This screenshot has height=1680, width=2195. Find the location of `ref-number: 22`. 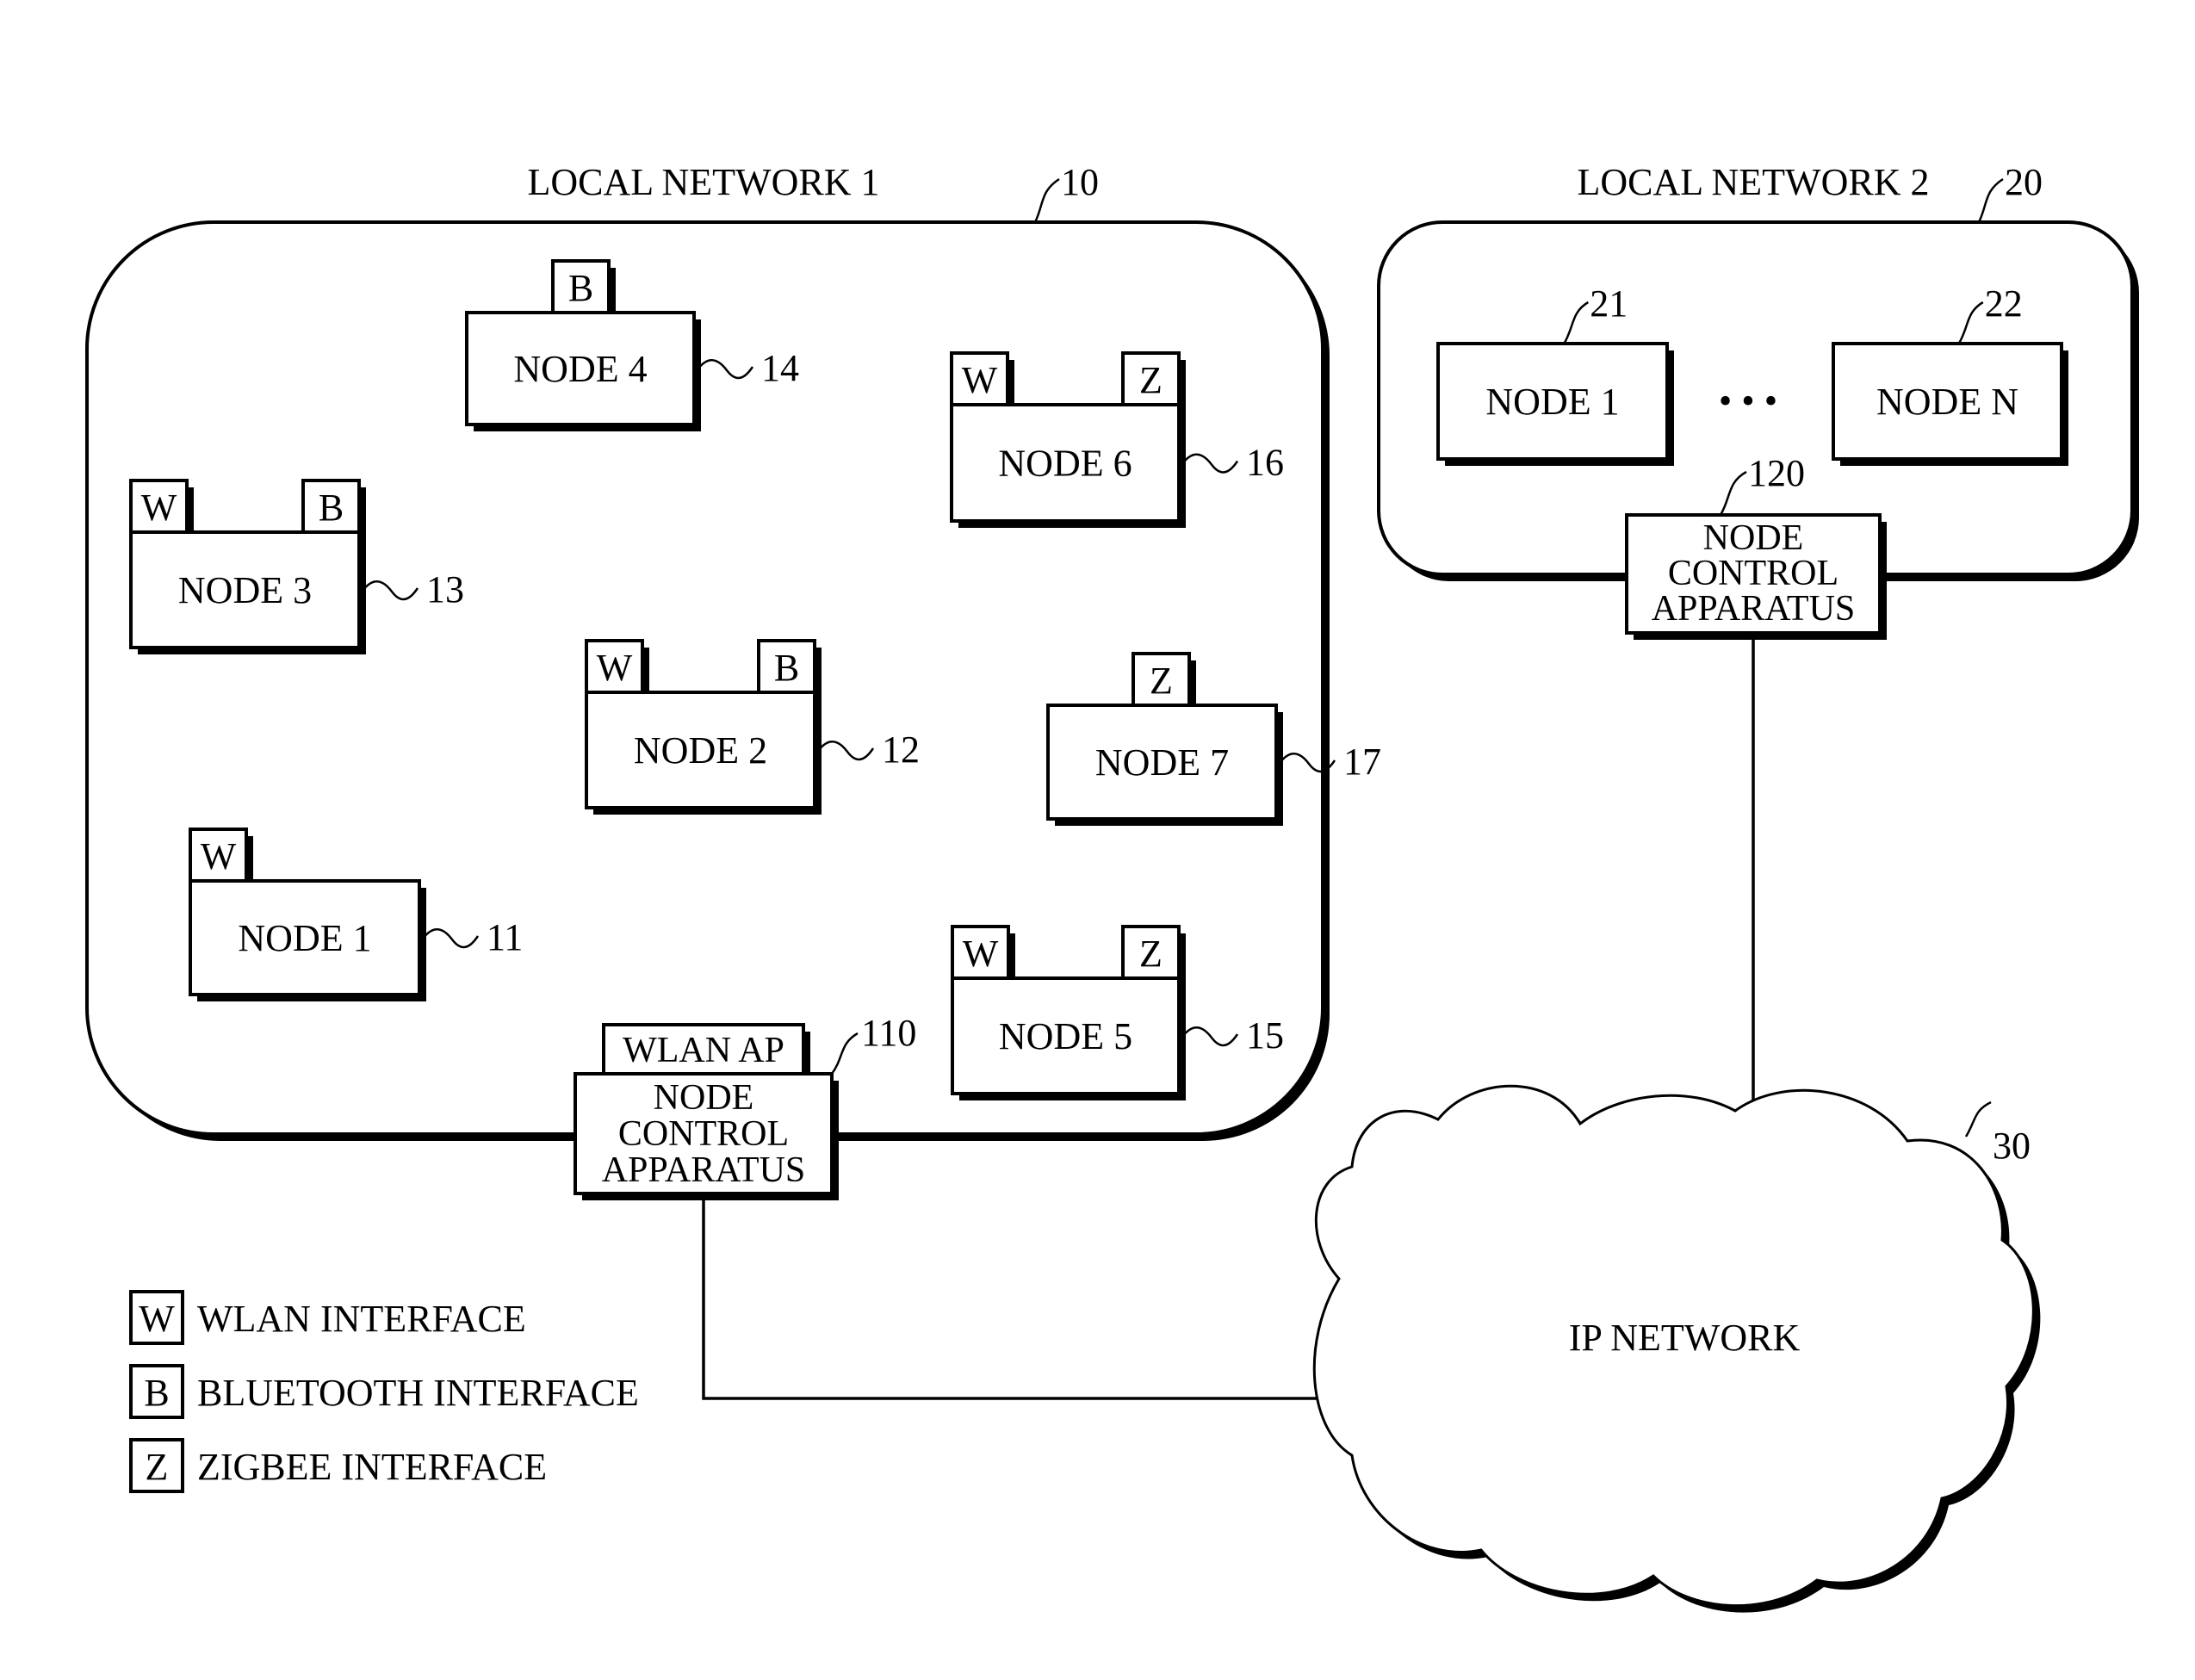

ref-number: 22 is located at coordinates (2004, 304).